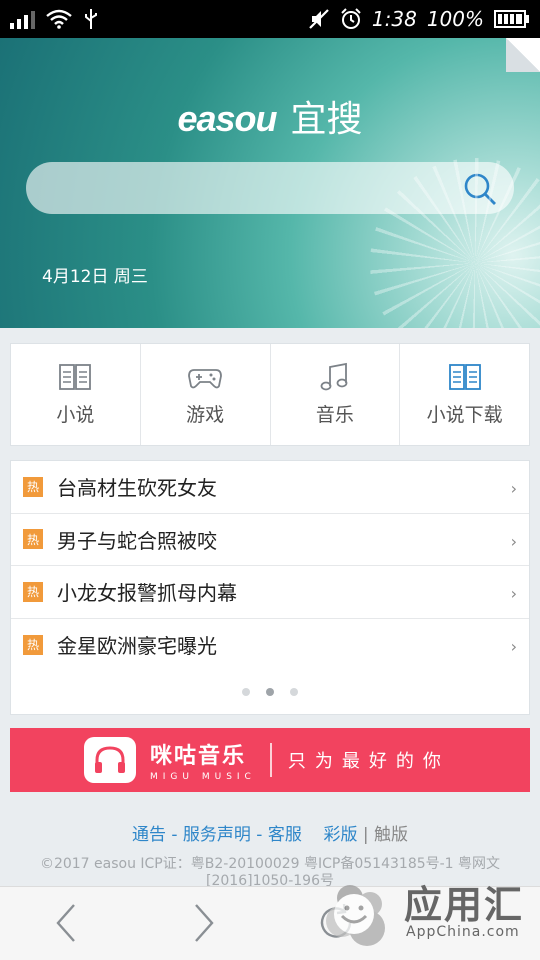 The height and width of the screenshot is (960, 540). What do you see at coordinates (137, 540) in the screenshot?
I see `news-title: 男子与蛇合照被咬` at bounding box center [137, 540].